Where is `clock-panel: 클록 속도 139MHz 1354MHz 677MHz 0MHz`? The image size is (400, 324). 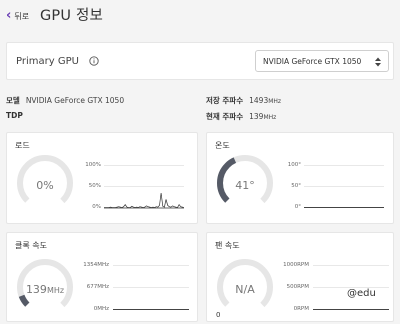
clock-panel: 클록 속도 139MHz 1354MHz 677MHz 0MHz is located at coordinates (102, 277).